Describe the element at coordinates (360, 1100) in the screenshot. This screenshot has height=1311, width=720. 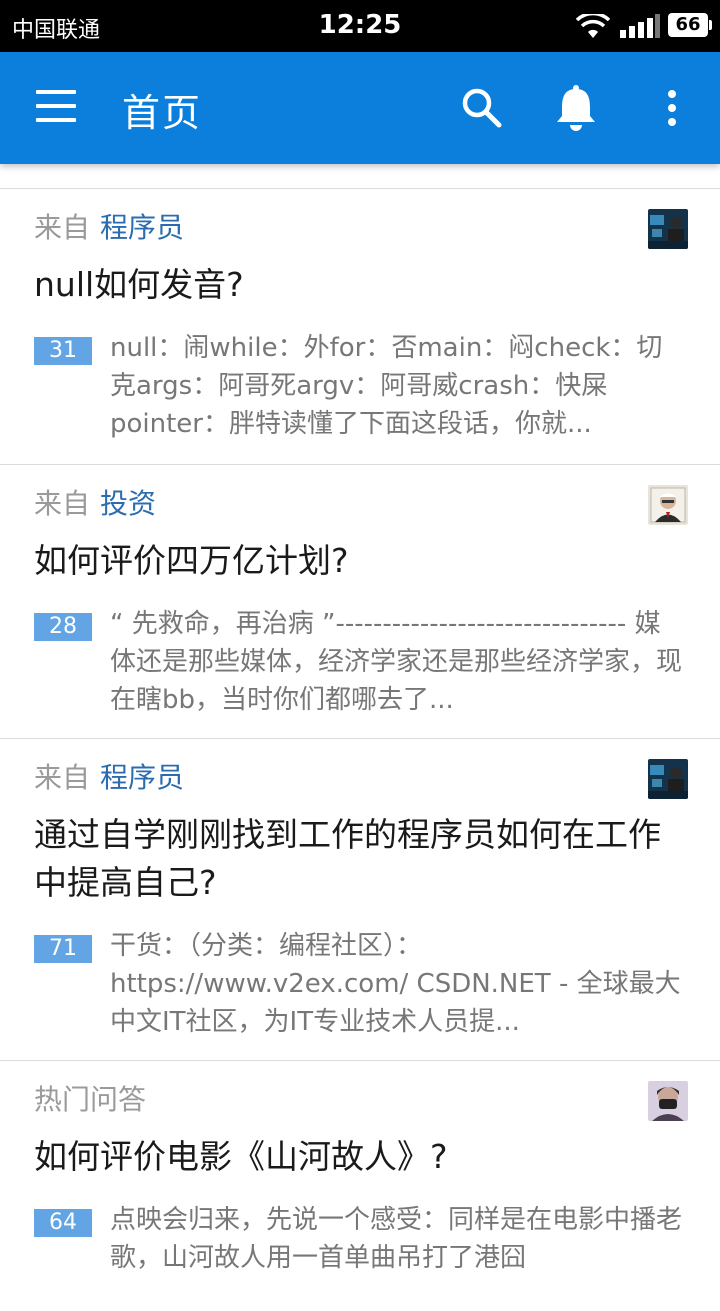
I see `card-source: 热门问答` at that location.